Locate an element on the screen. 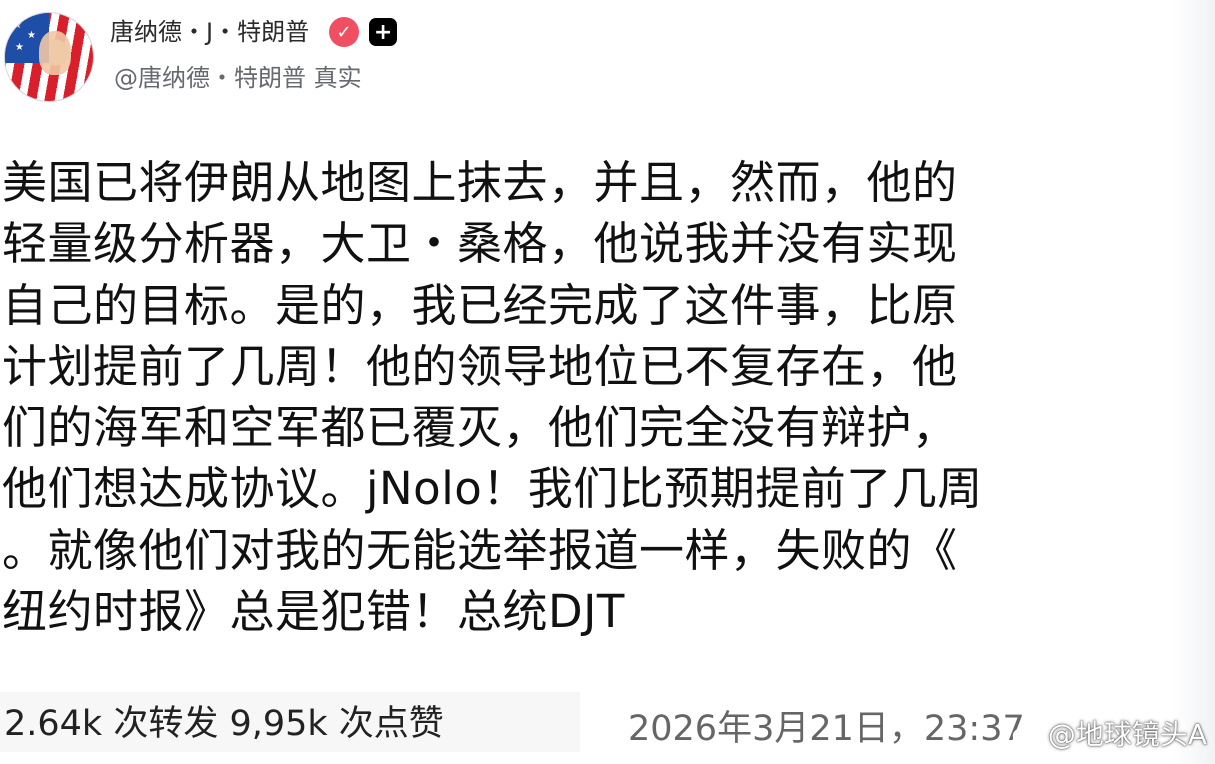 The image size is (1215, 764). post-line: 自己的目标。是的，我已经完成了这件事，比原 is located at coordinates (480, 305).